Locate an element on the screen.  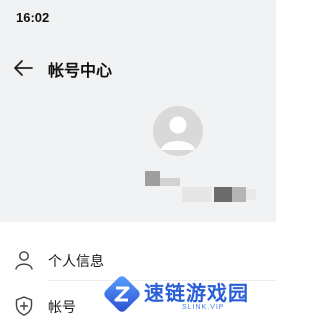
watermark: 速链游戏园 SLINK.VIP is located at coordinates (185, 294).